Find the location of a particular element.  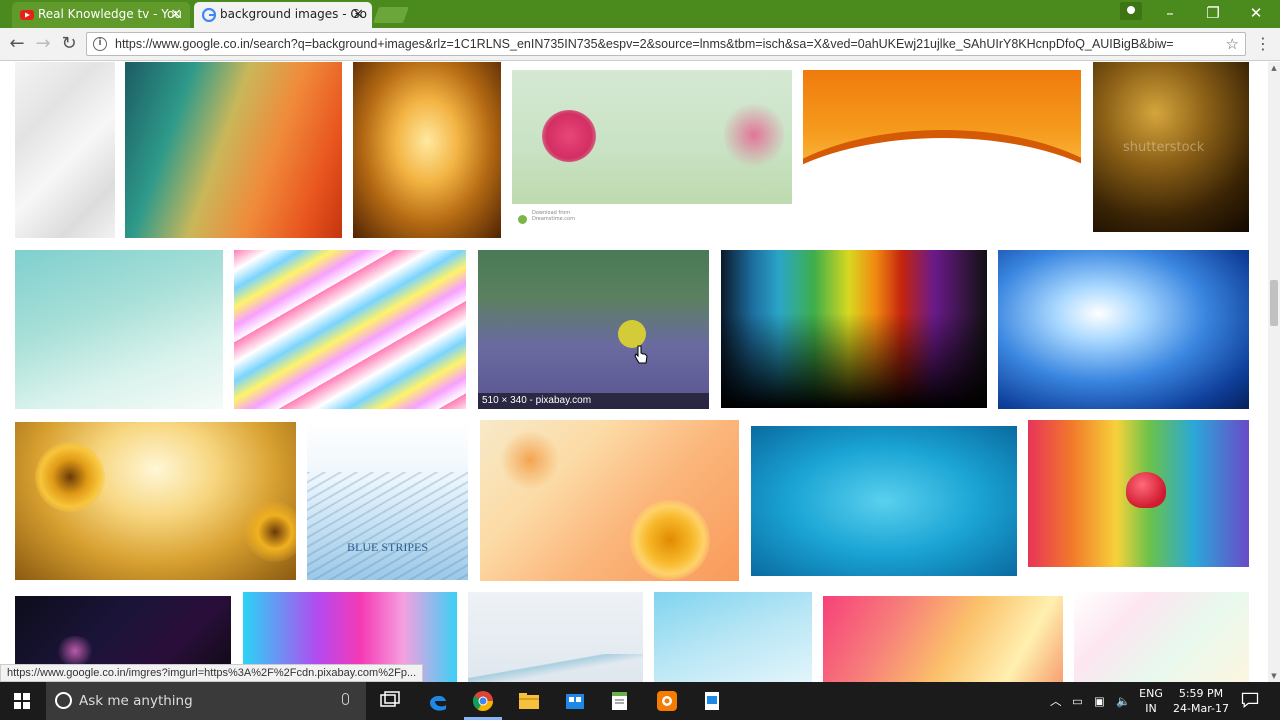

restore-button: ❐ is located at coordinates (1213, 14).